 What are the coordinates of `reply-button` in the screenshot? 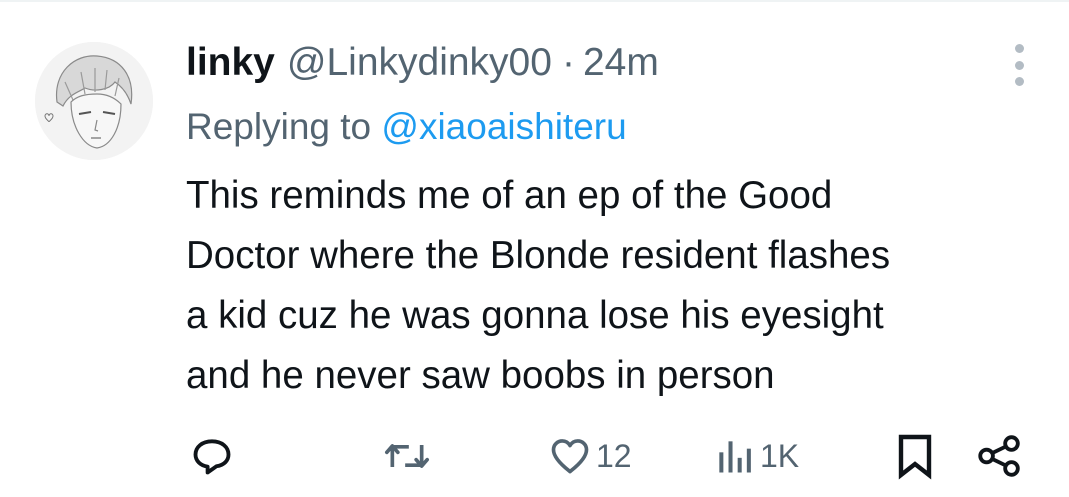 It's located at (212, 456).